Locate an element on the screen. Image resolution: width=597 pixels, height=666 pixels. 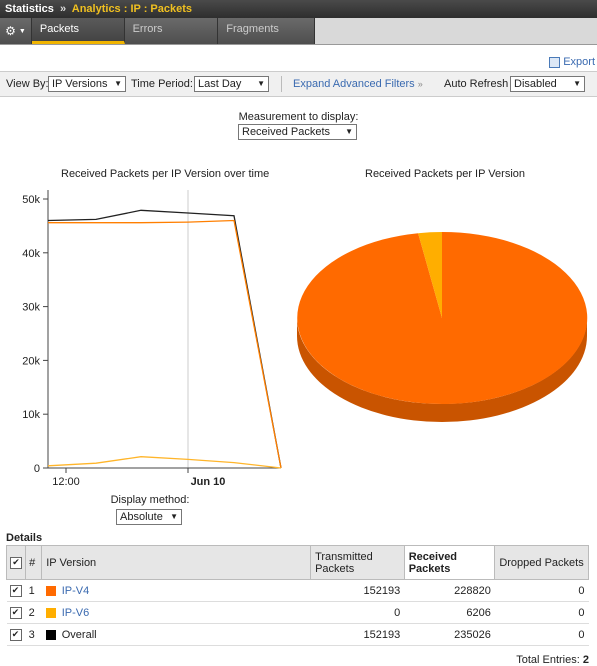
row-tx: 0 is located at coordinates (357, 612).